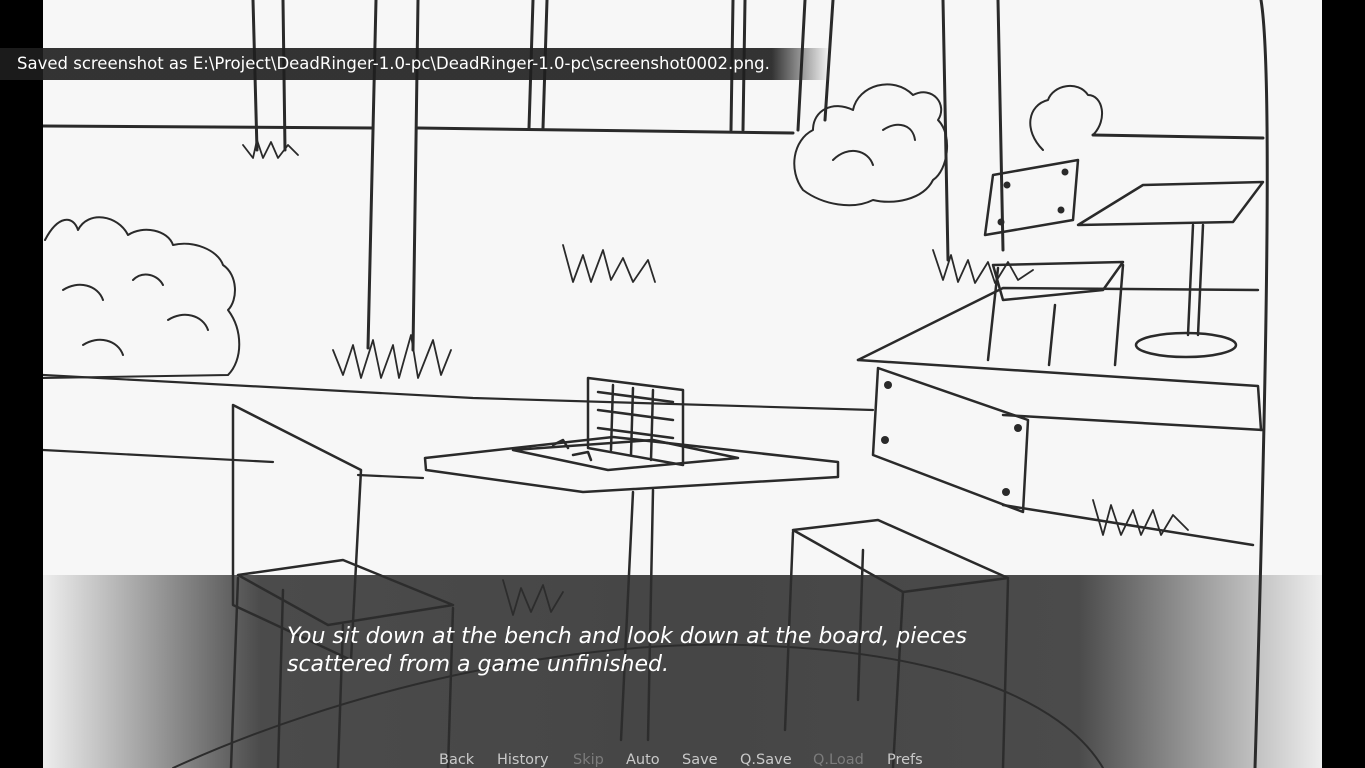 Image resolution: width=1365 pixels, height=768 pixels. Describe the element at coordinates (456, 760) in the screenshot. I see `back-button: Back` at that location.